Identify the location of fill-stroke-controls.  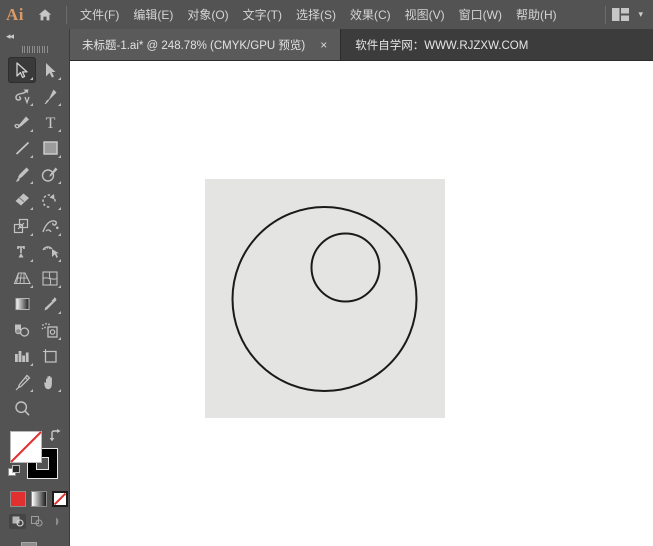
(35, 456).